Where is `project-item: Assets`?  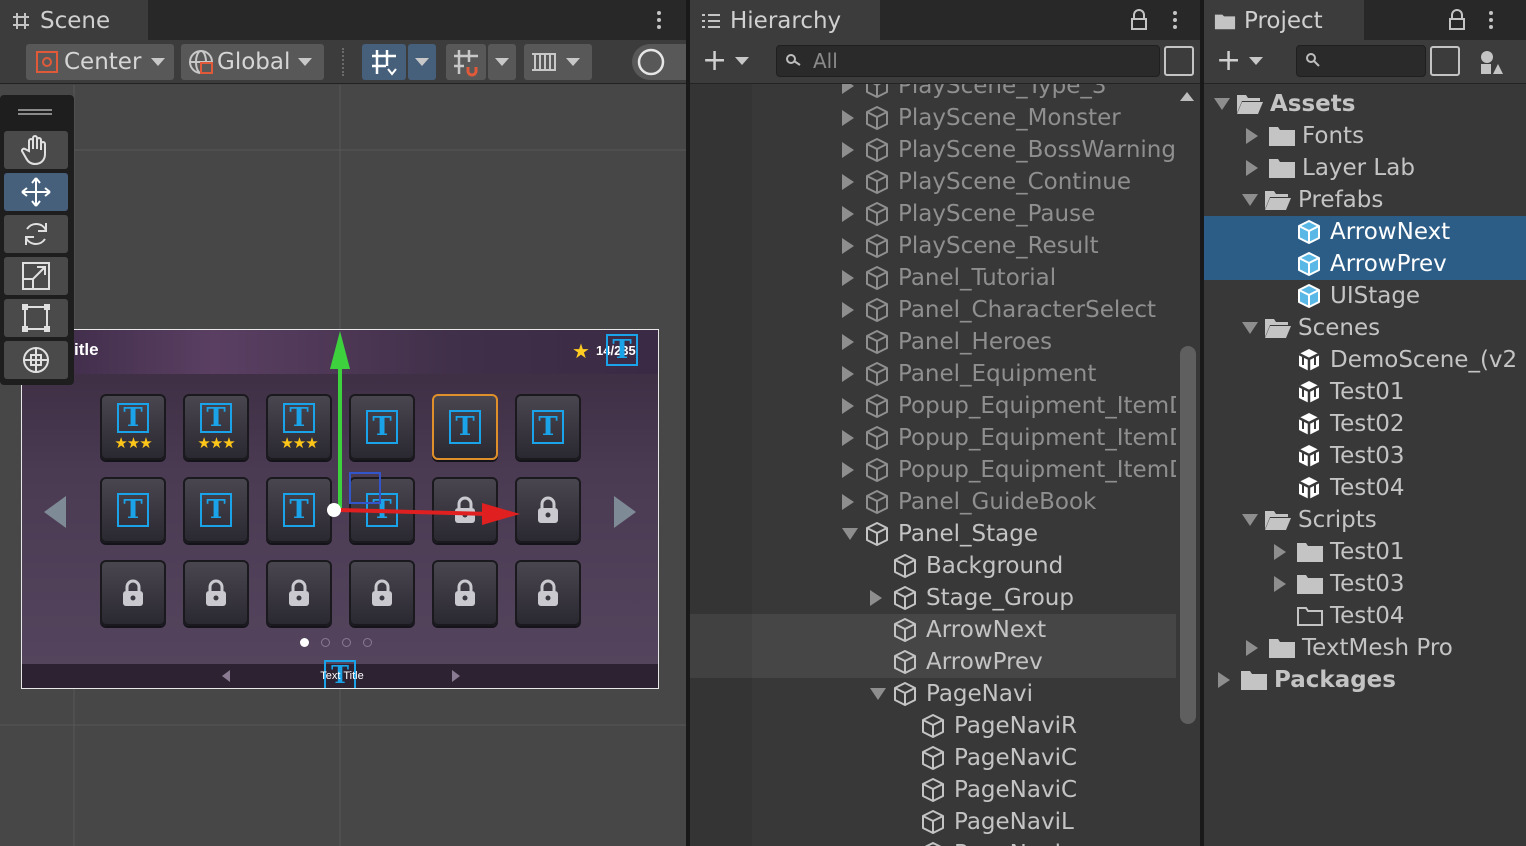 project-item: Assets is located at coordinates (1365, 104).